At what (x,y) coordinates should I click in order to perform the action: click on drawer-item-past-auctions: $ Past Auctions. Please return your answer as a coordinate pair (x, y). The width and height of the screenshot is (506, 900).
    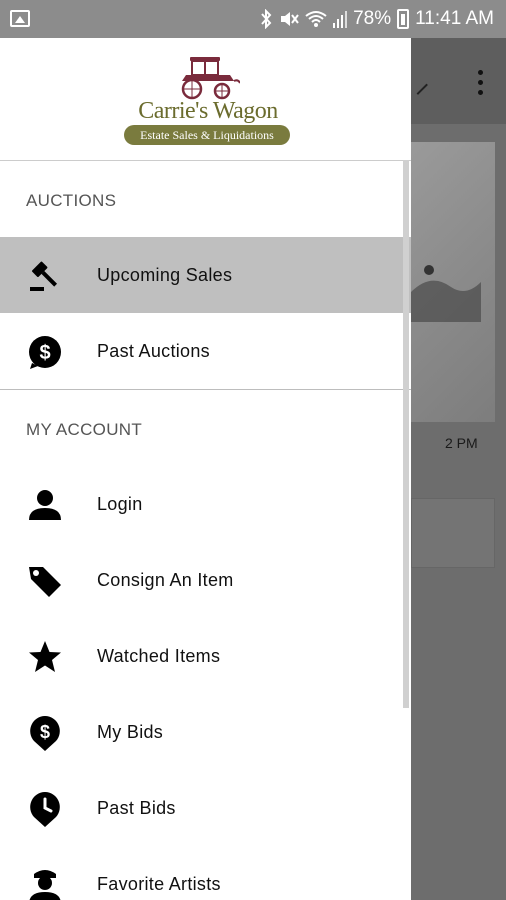
    Looking at the image, I should click on (205, 351).